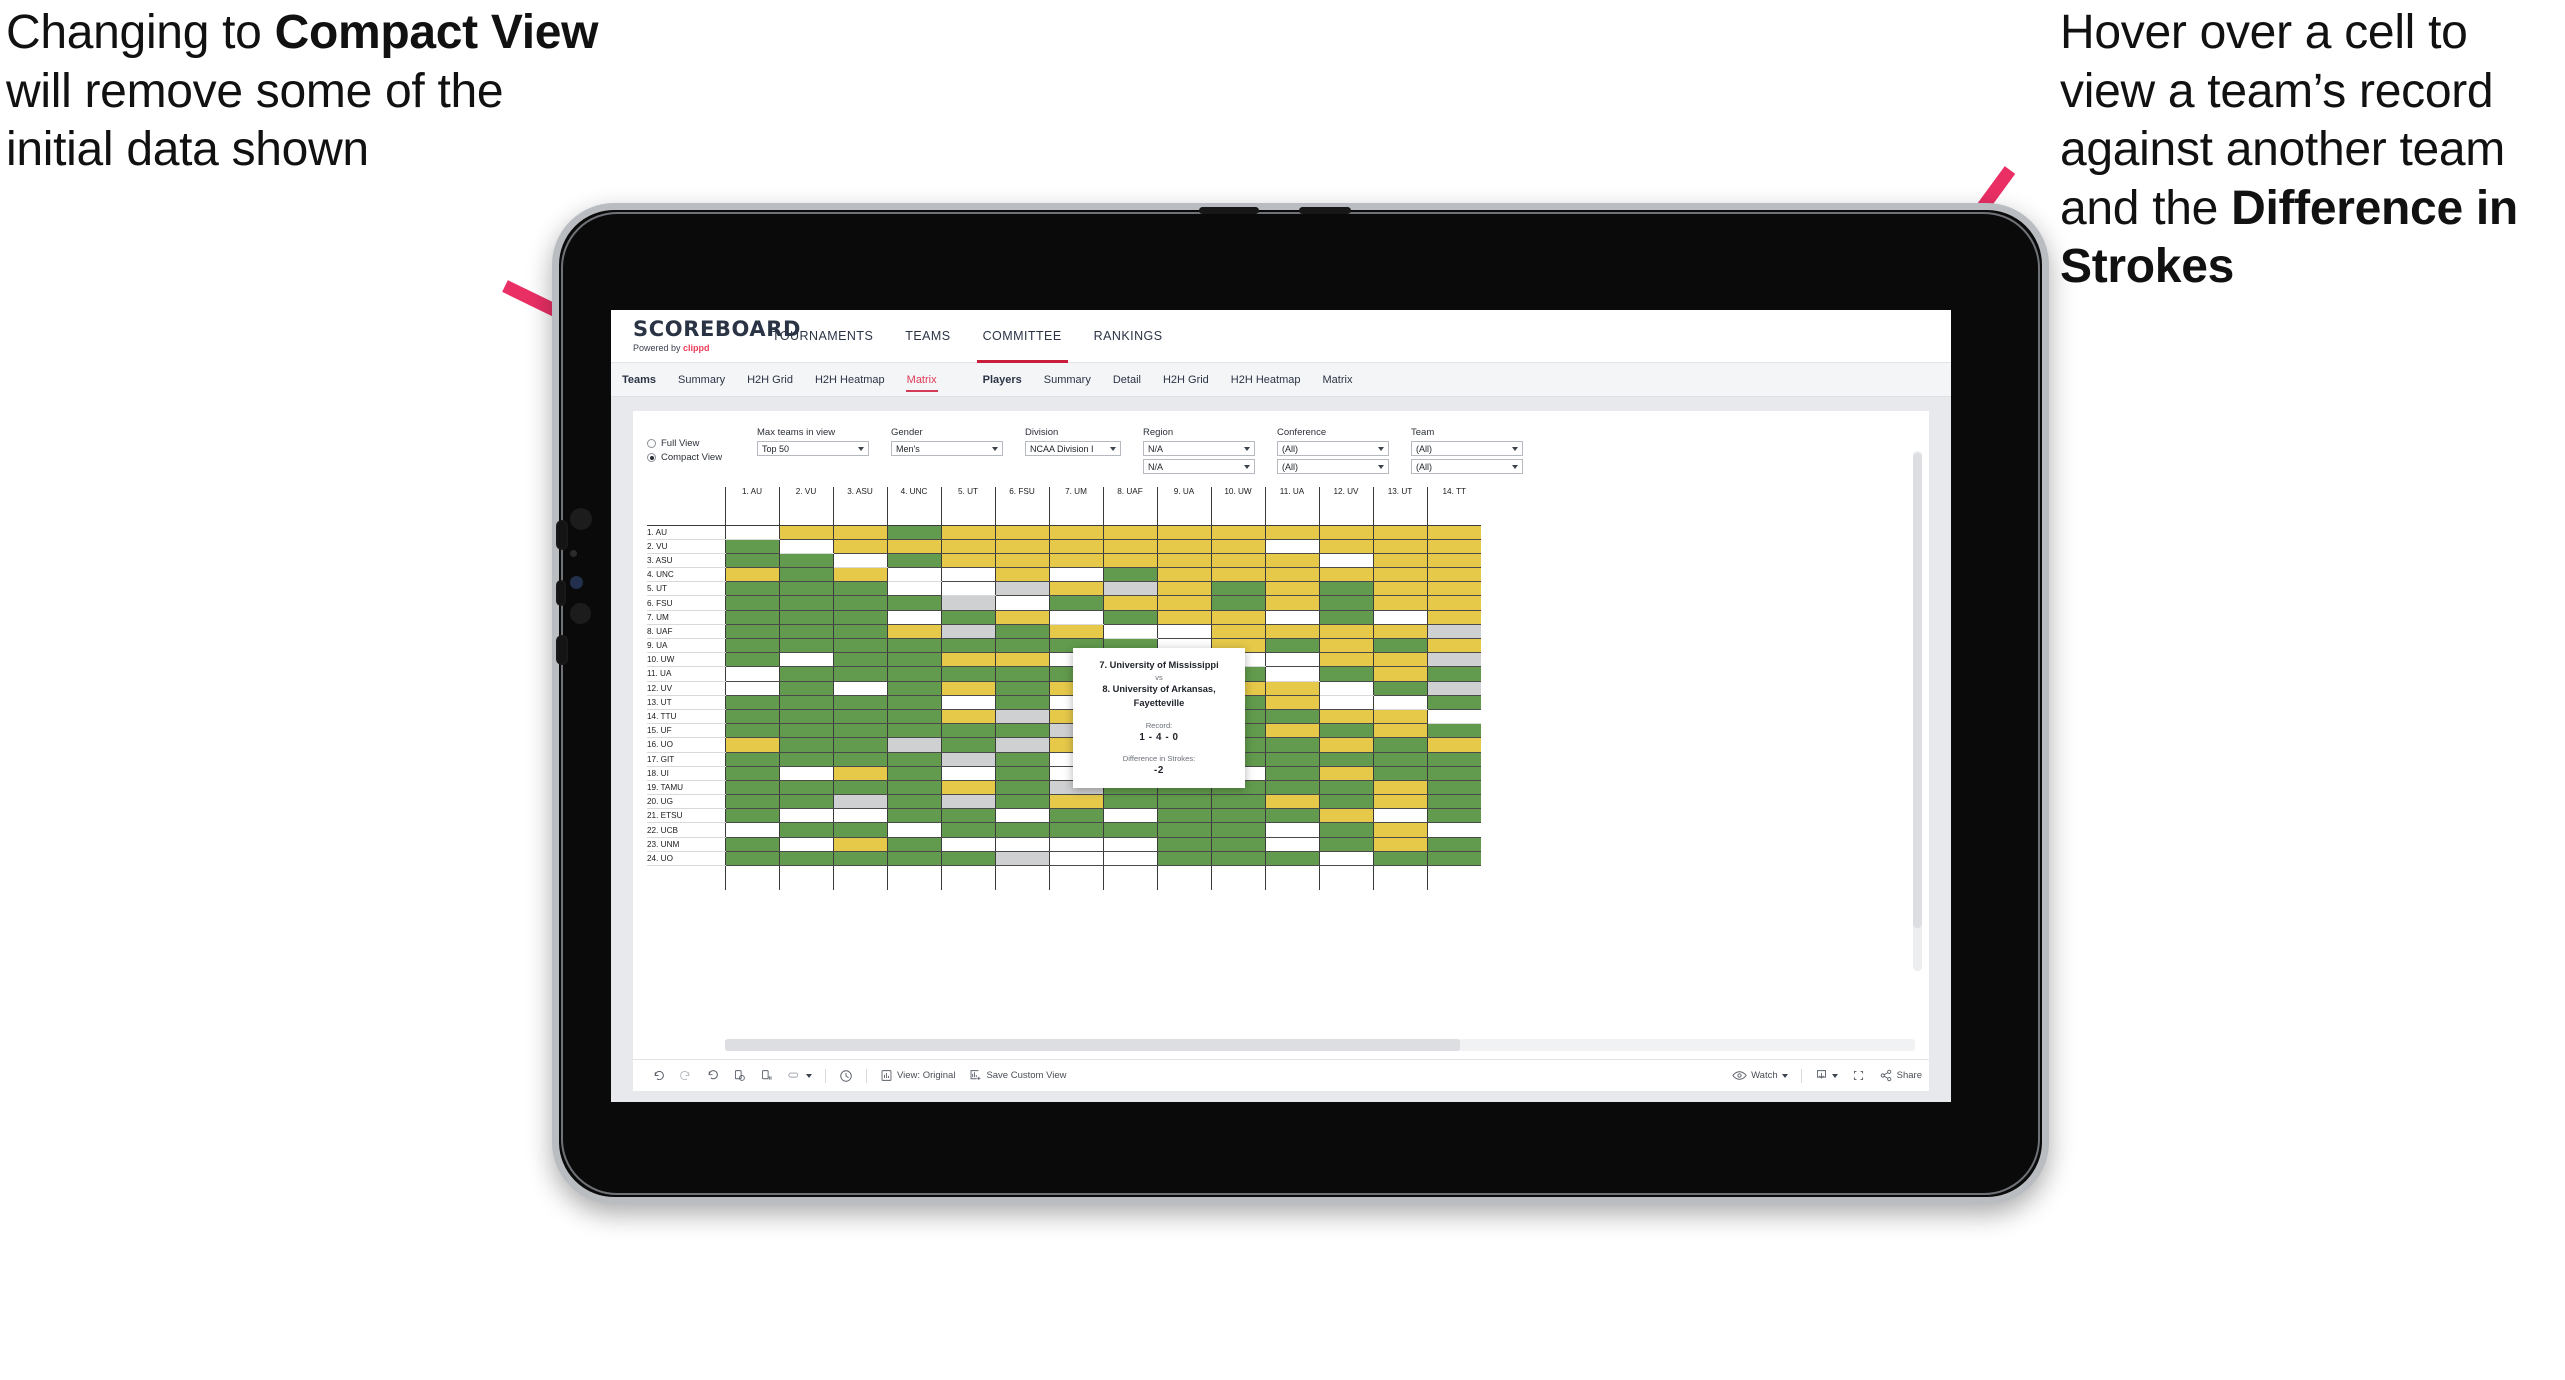 This screenshot has height=1380, width=2565. Describe the element at coordinates (686, 830) in the screenshot. I see `matrix-row-header: 22. UCB` at that location.